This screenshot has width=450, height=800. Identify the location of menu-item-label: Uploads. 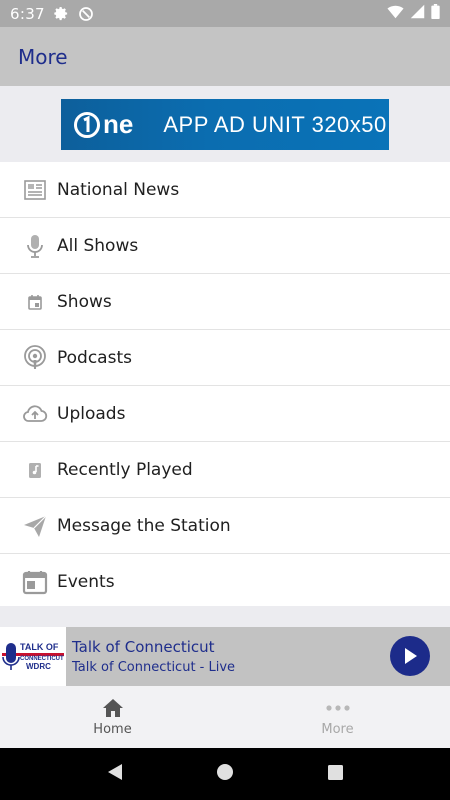
(91, 413).